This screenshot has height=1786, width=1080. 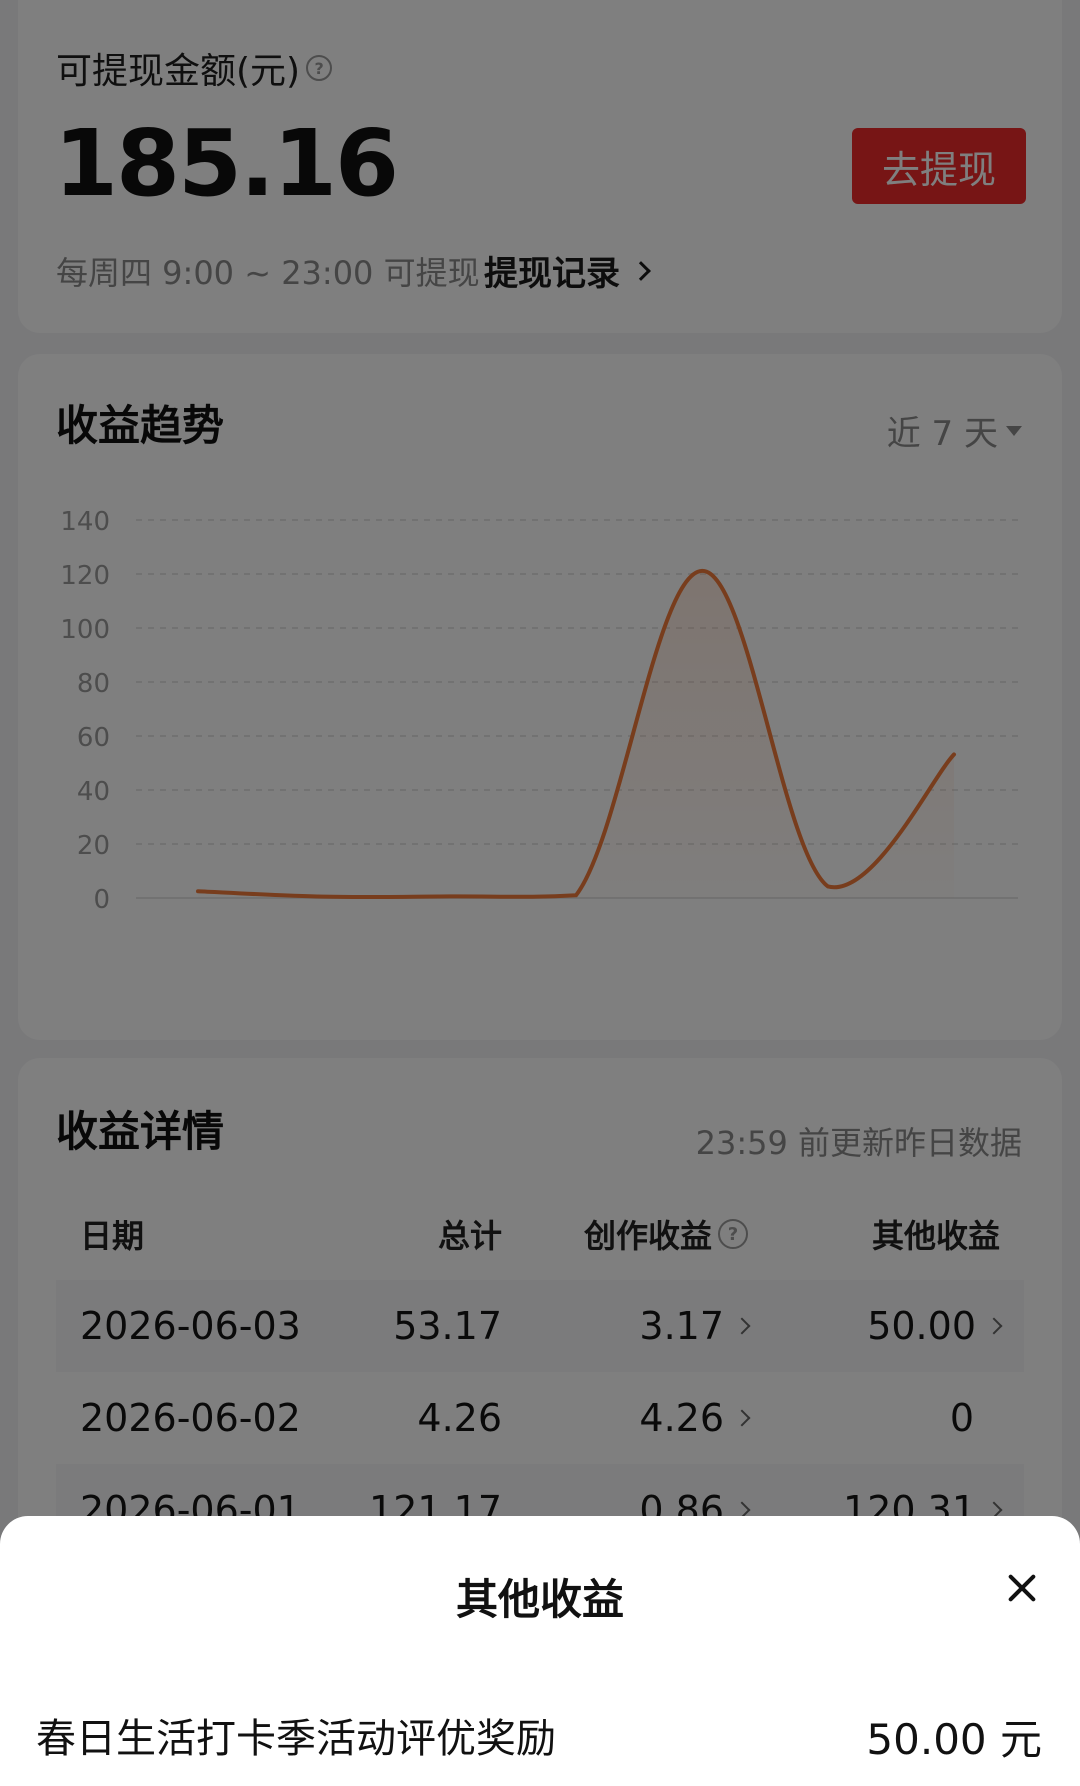 I want to click on sheet-item-name: 春日生活打卡季活动评优奖励, so click(x=296, y=1739).